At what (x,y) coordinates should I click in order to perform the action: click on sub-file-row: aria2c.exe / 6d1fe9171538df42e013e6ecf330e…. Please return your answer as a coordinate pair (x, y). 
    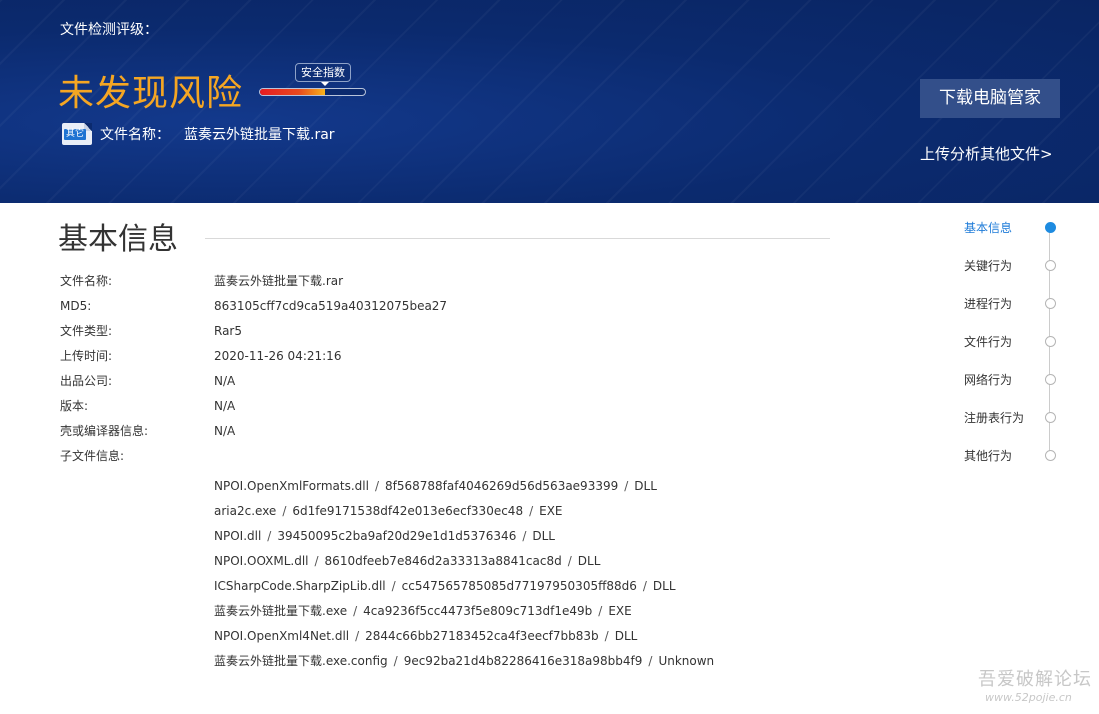
    Looking at the image, I should click on (388, 511).